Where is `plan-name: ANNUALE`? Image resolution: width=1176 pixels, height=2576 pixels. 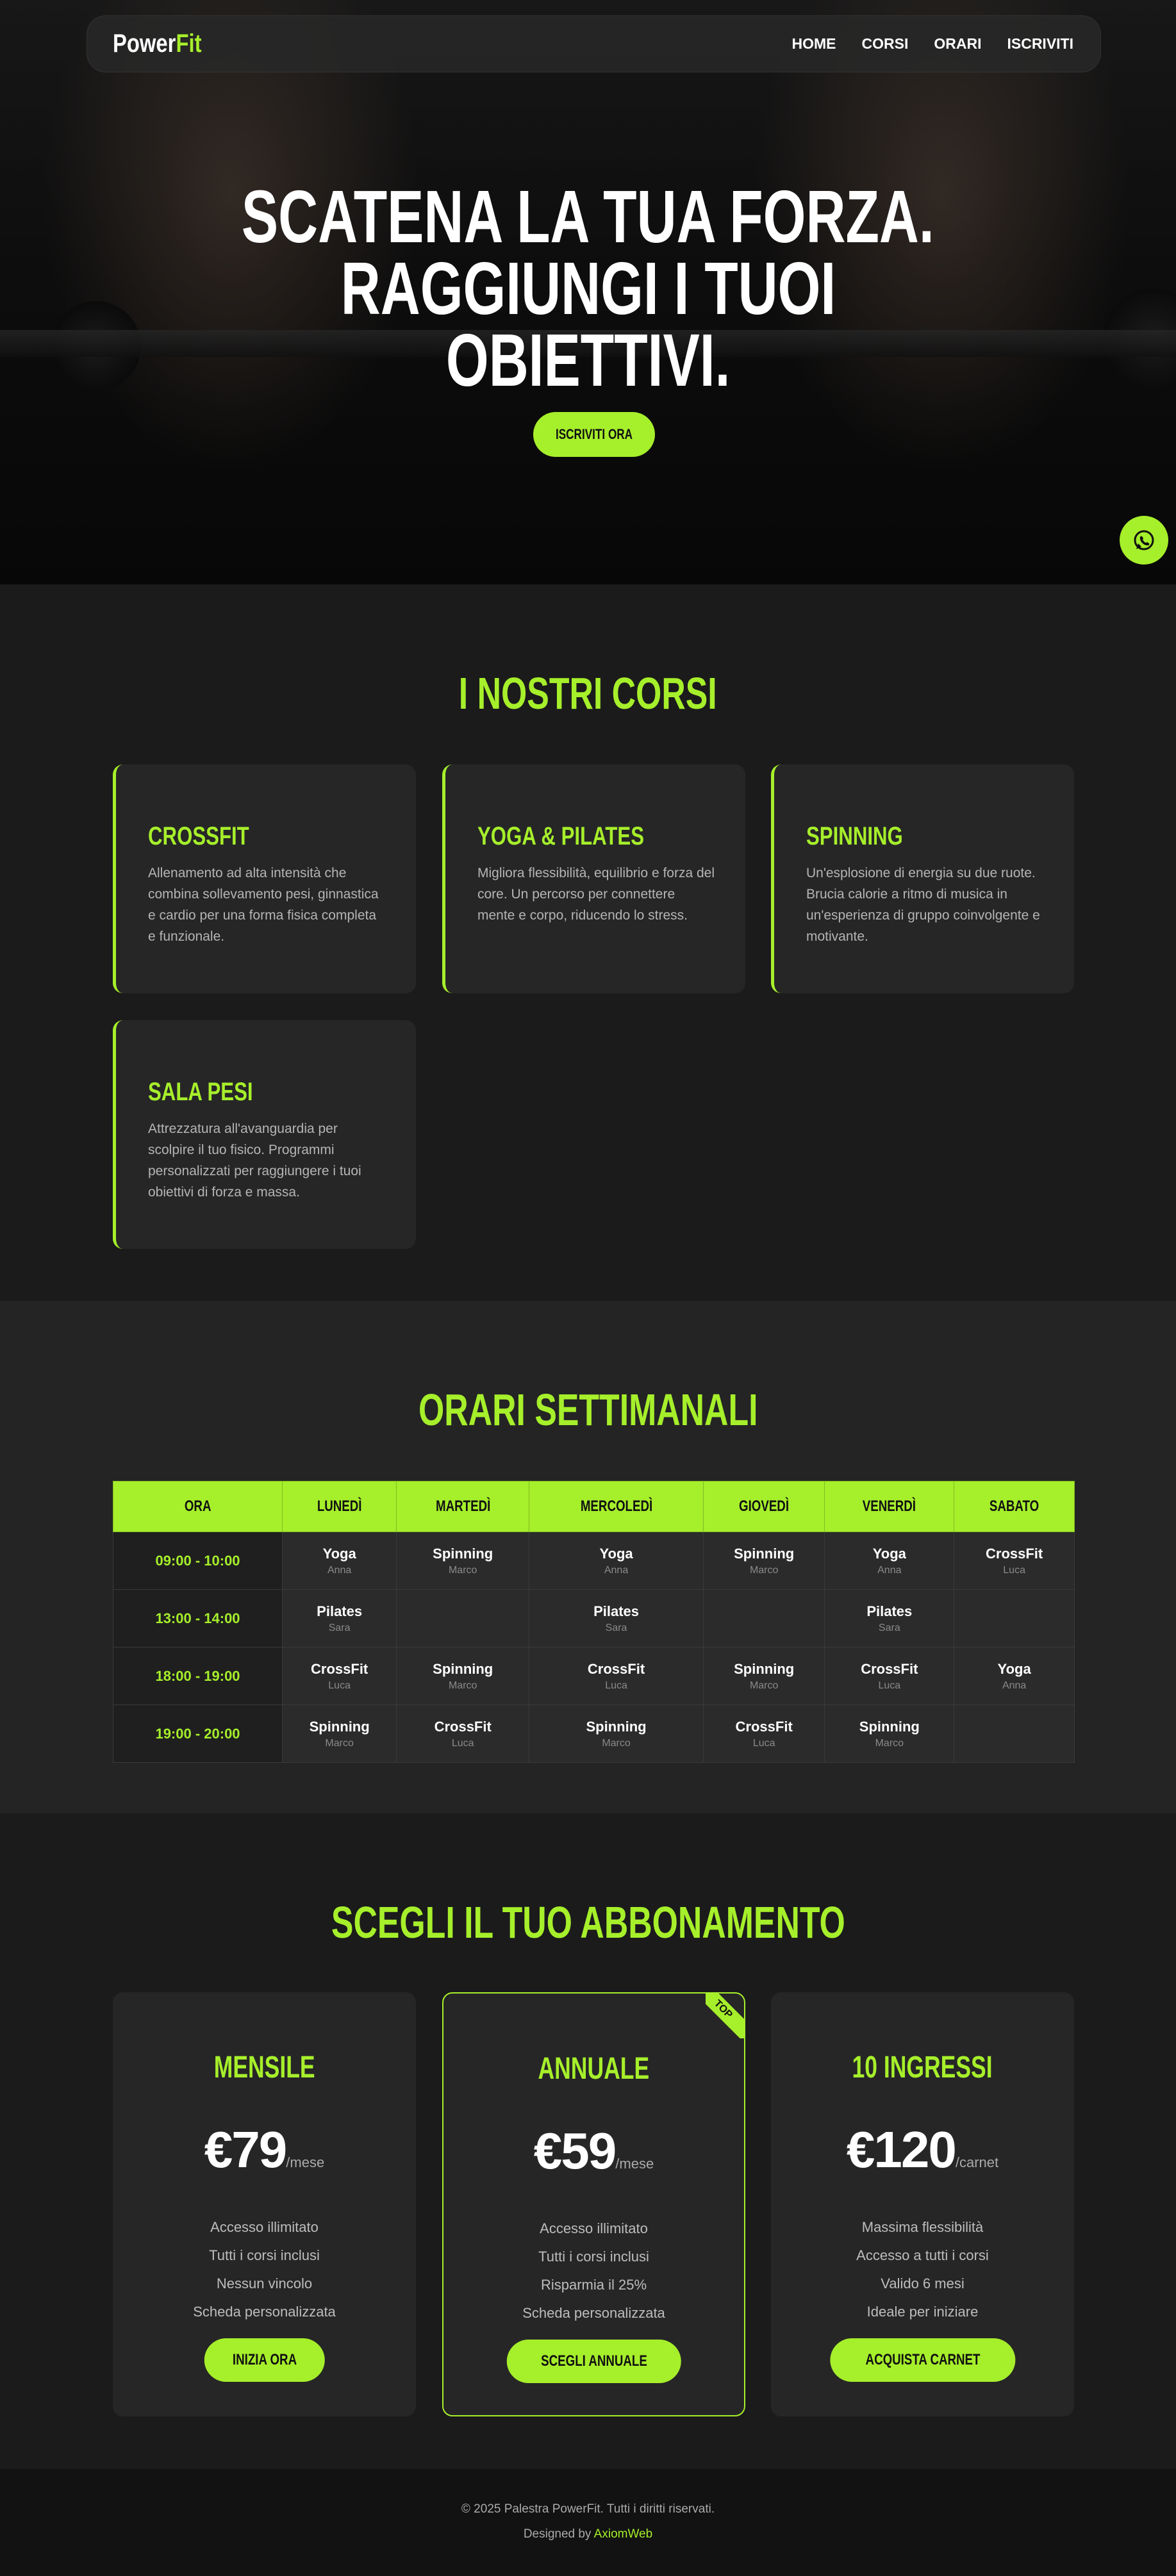
plan-name: ANNUALE is located at coordinates (593, 2068).